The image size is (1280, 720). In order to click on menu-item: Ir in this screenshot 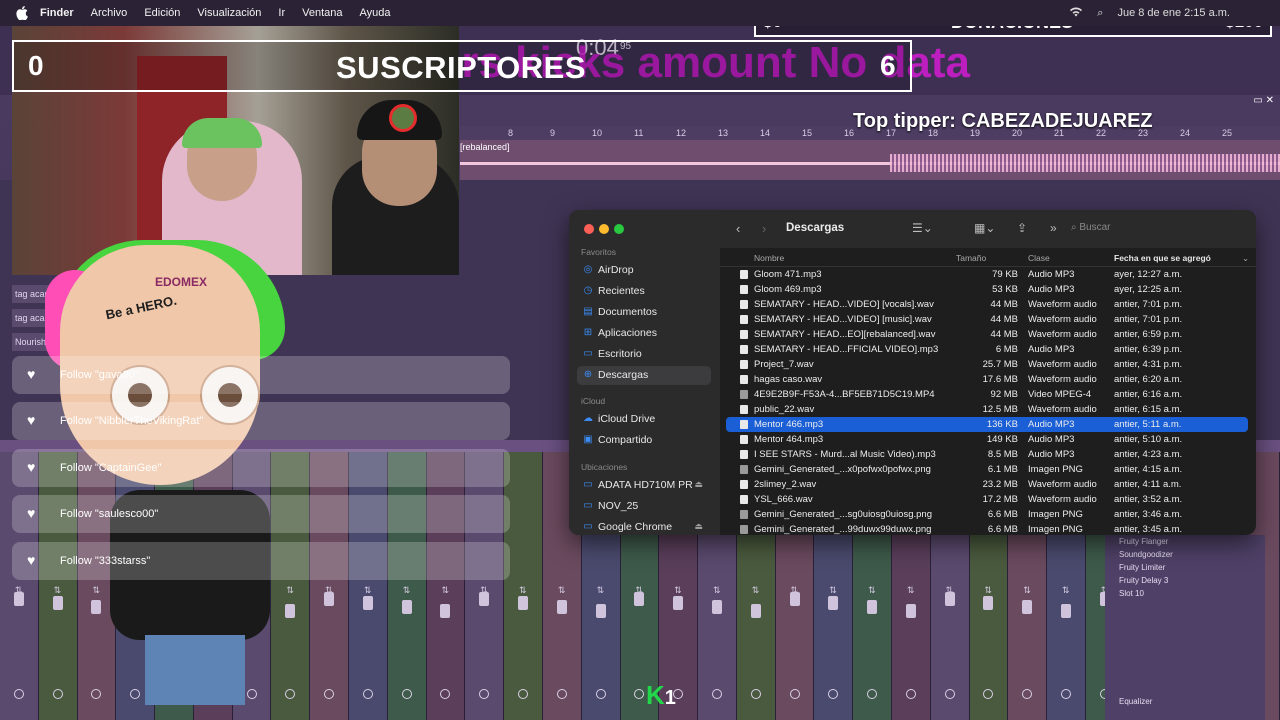, I will do `click(281, 13)`.